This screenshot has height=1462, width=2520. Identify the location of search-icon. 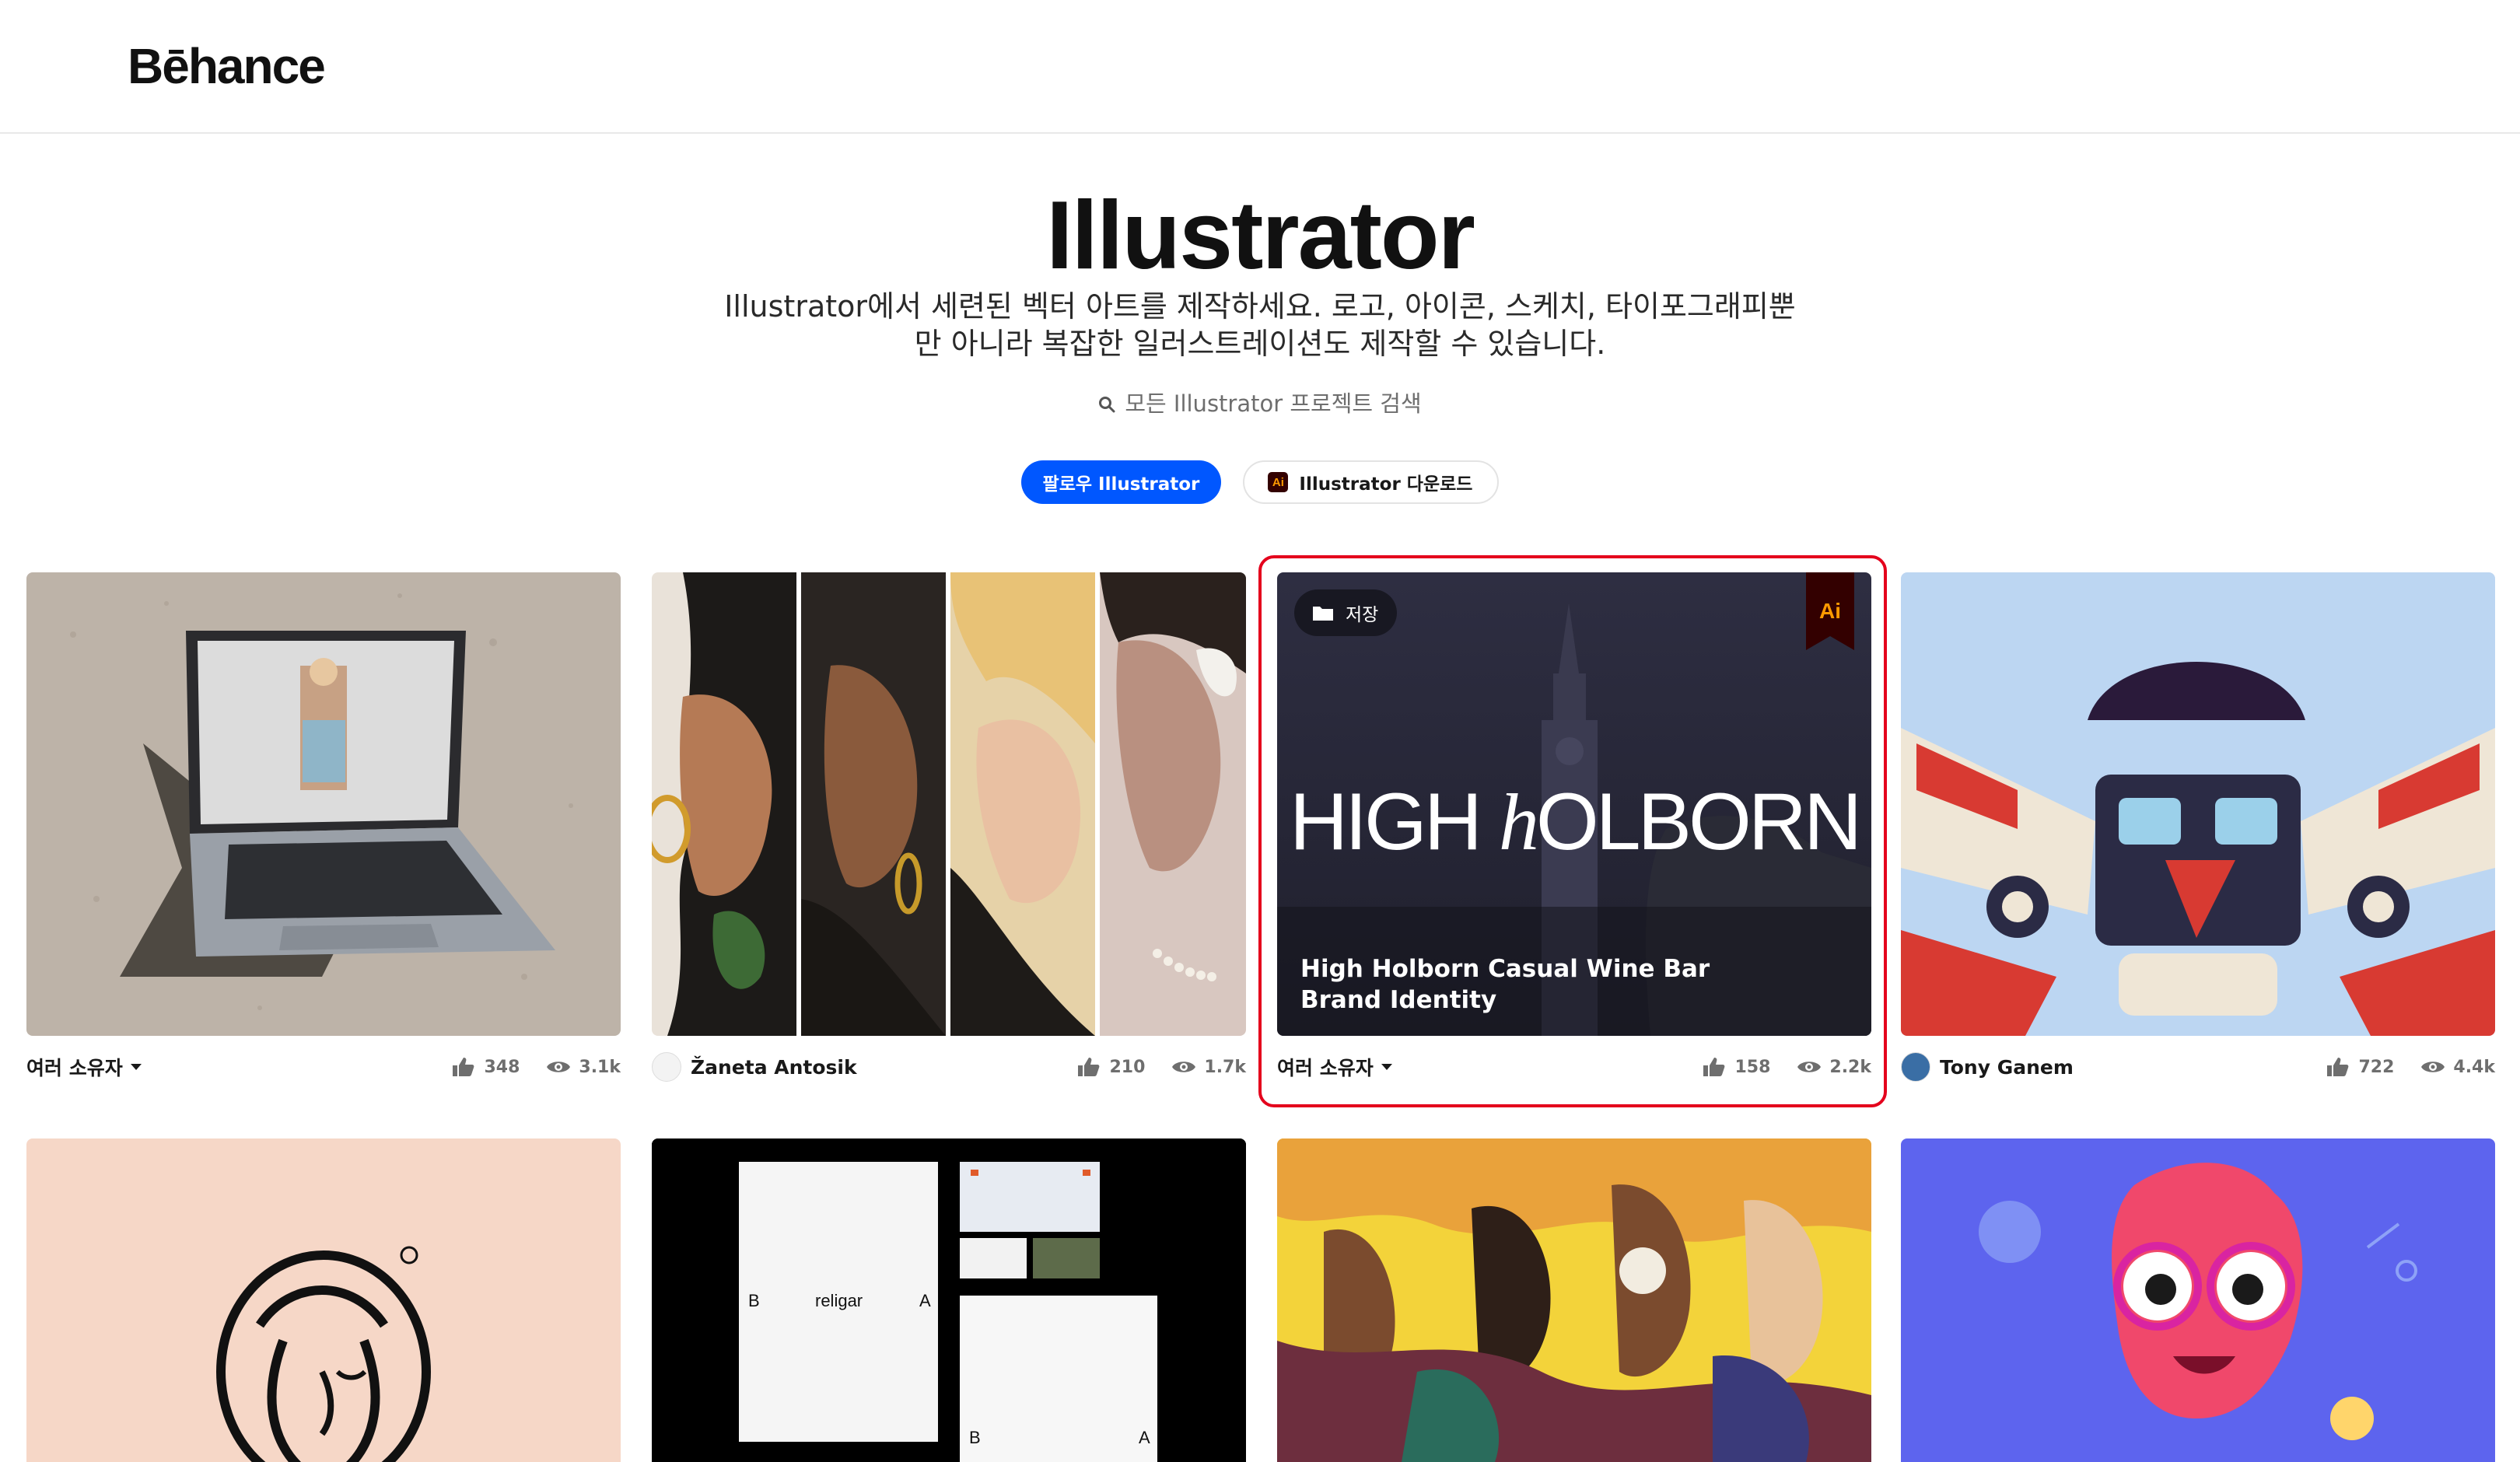
(1107, 405).